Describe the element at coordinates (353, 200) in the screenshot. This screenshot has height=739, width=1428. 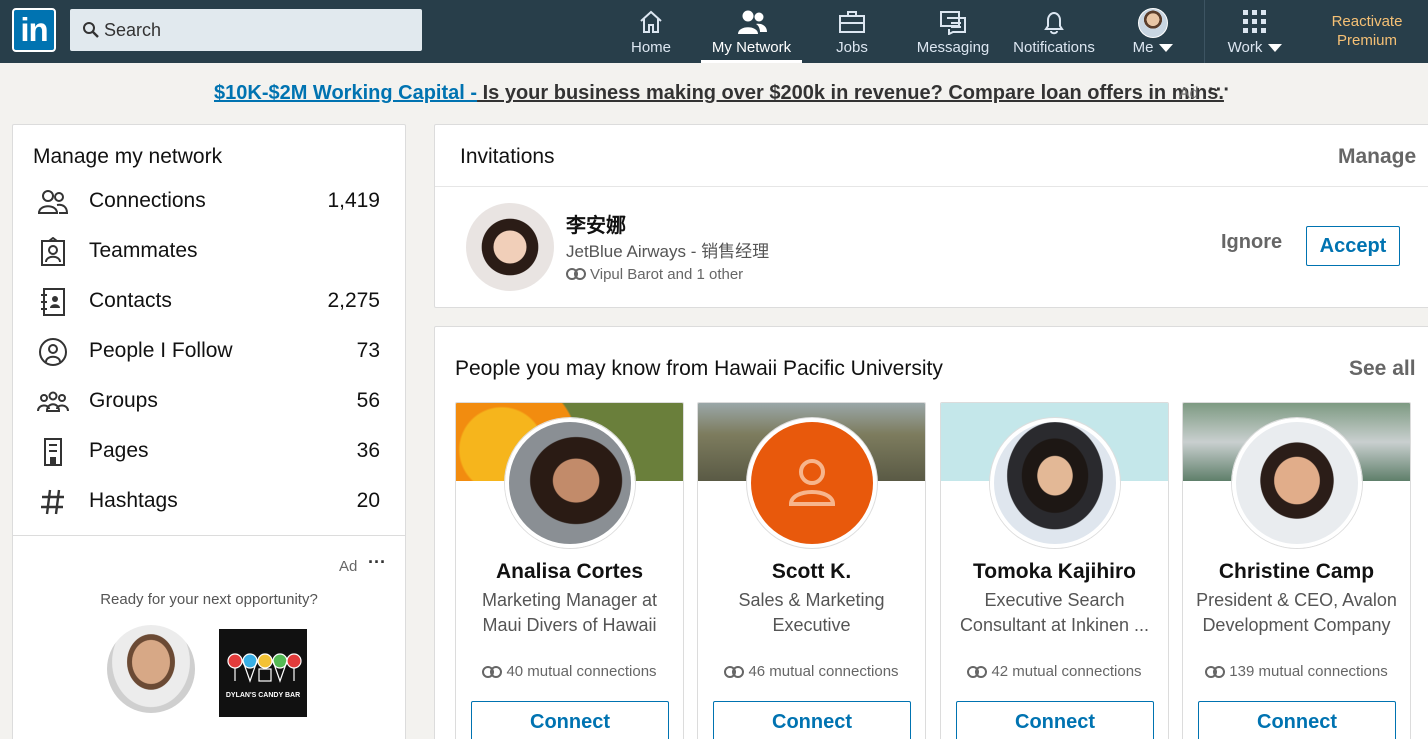
I see `network-row-count: 1,419` at that location.